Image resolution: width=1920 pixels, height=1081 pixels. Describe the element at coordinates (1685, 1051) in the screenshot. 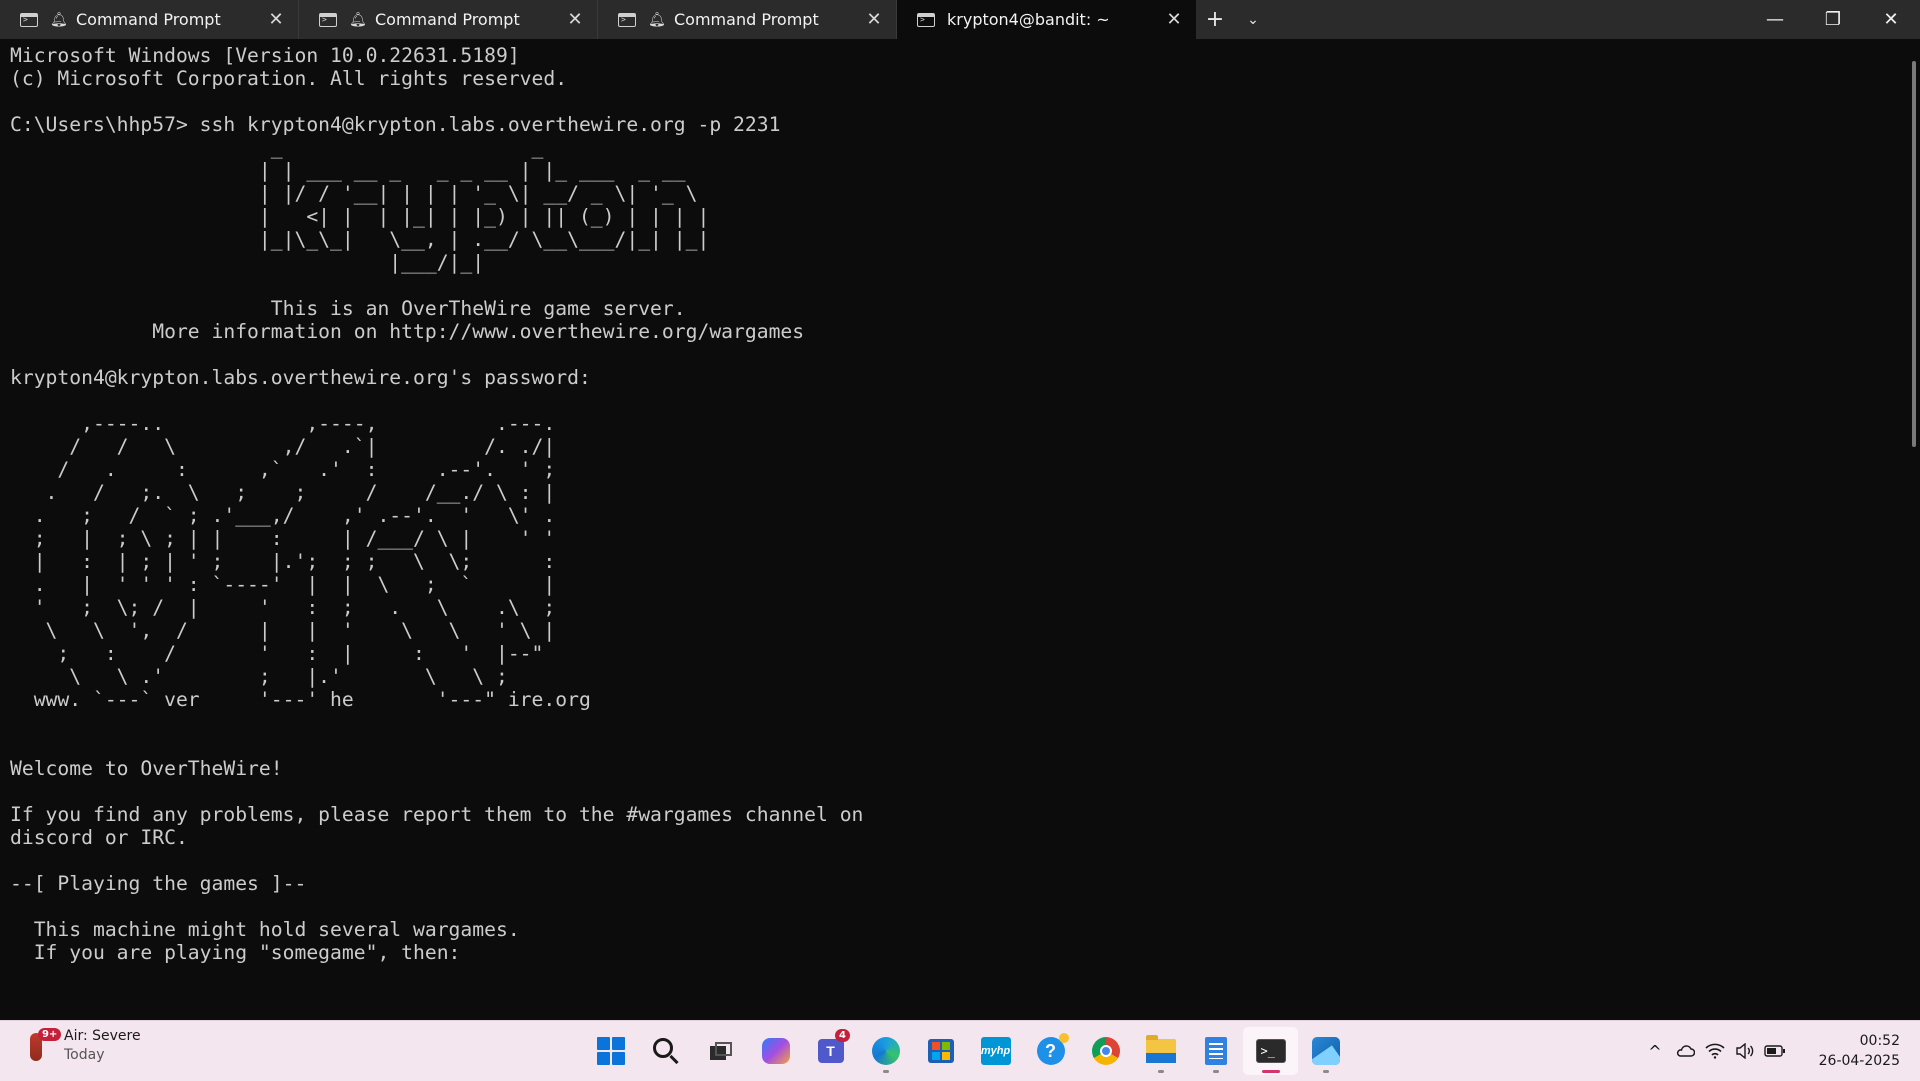

I see `onedrive-icon` at that location.